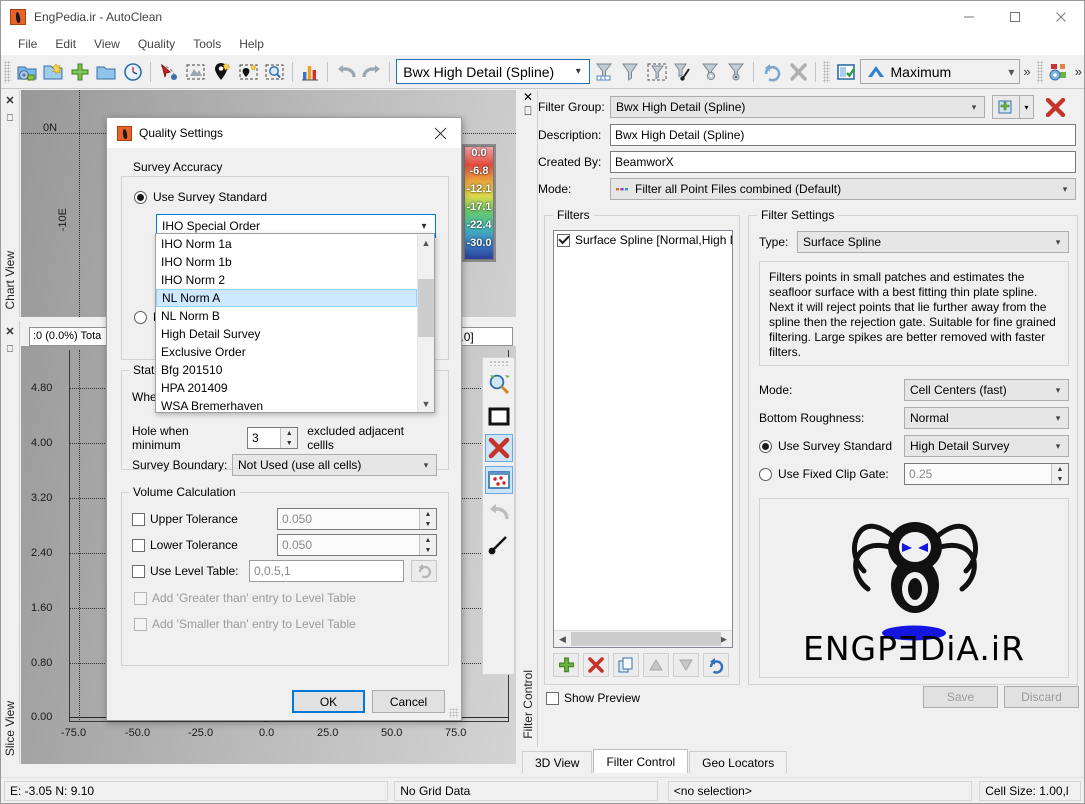  Describe the element at coordinates (656, 72) in the screenshot. I see `funnel-select-icon` at that location.